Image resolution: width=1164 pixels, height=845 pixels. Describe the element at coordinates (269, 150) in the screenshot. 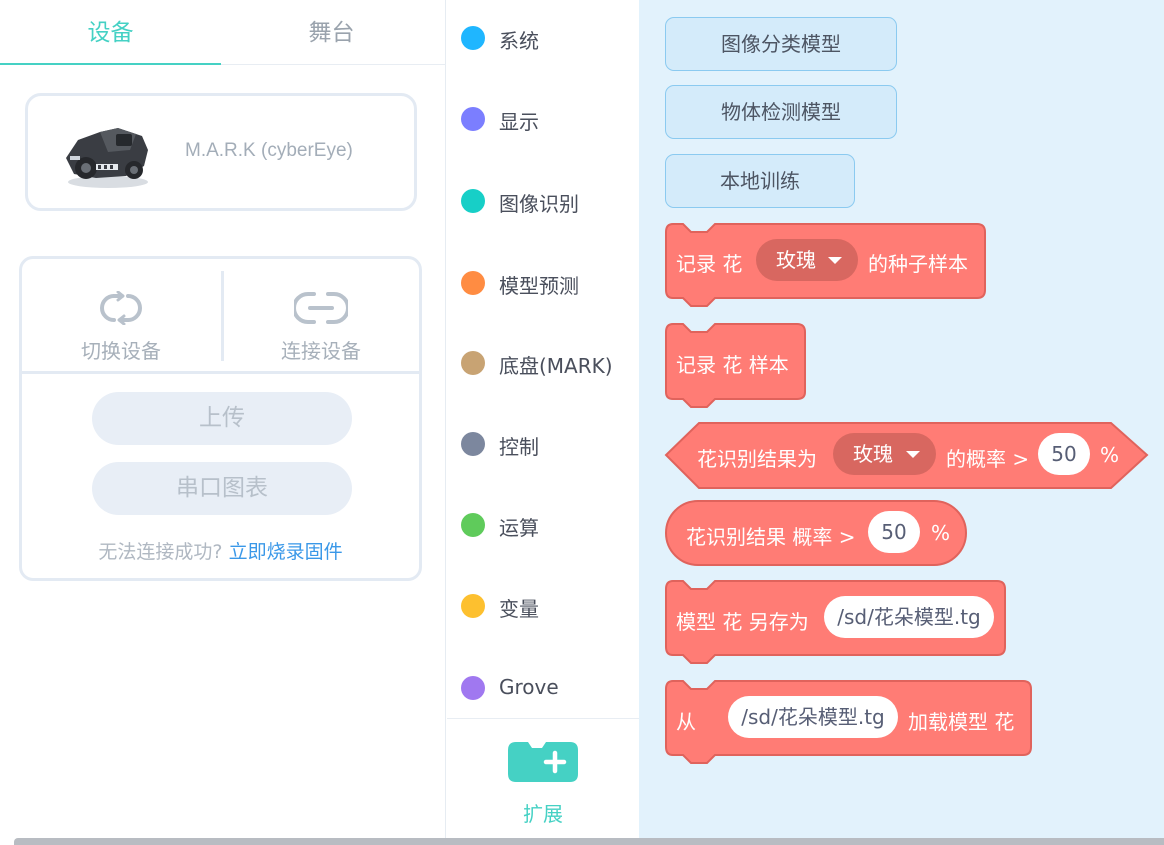

I see `device-name: M.A.R.K (cyberEye)` at that location.